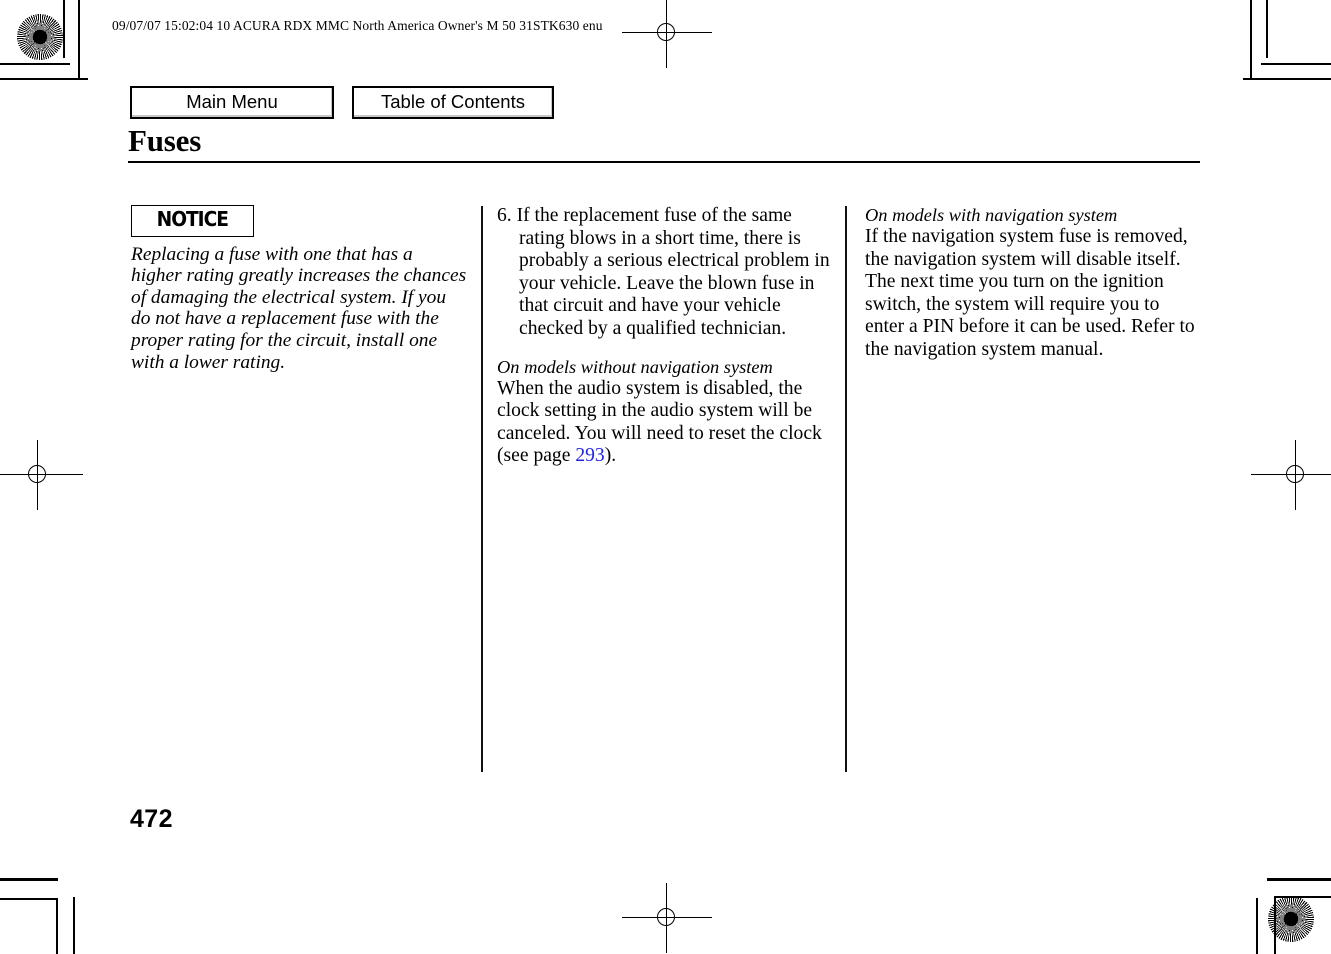 The width and height of the screenshot is (1331, 954). Describe the element at coordinates (1251, 40) in the screenshot. I see `crop-mark-top-right-vertical` at that location.